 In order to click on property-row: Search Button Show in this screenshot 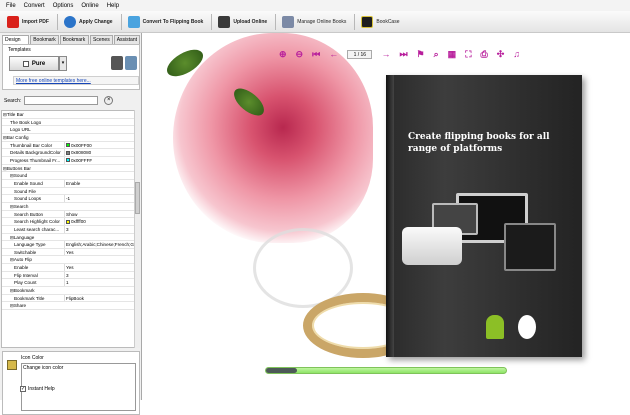, I will do `click(70, 214)`.